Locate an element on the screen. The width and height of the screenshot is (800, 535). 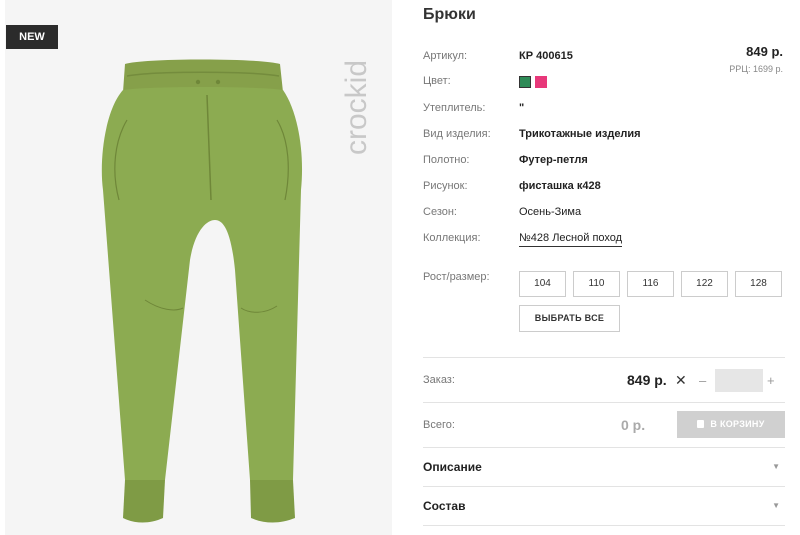
season-value: Осень-Зима is located at coordinates (550, 212).